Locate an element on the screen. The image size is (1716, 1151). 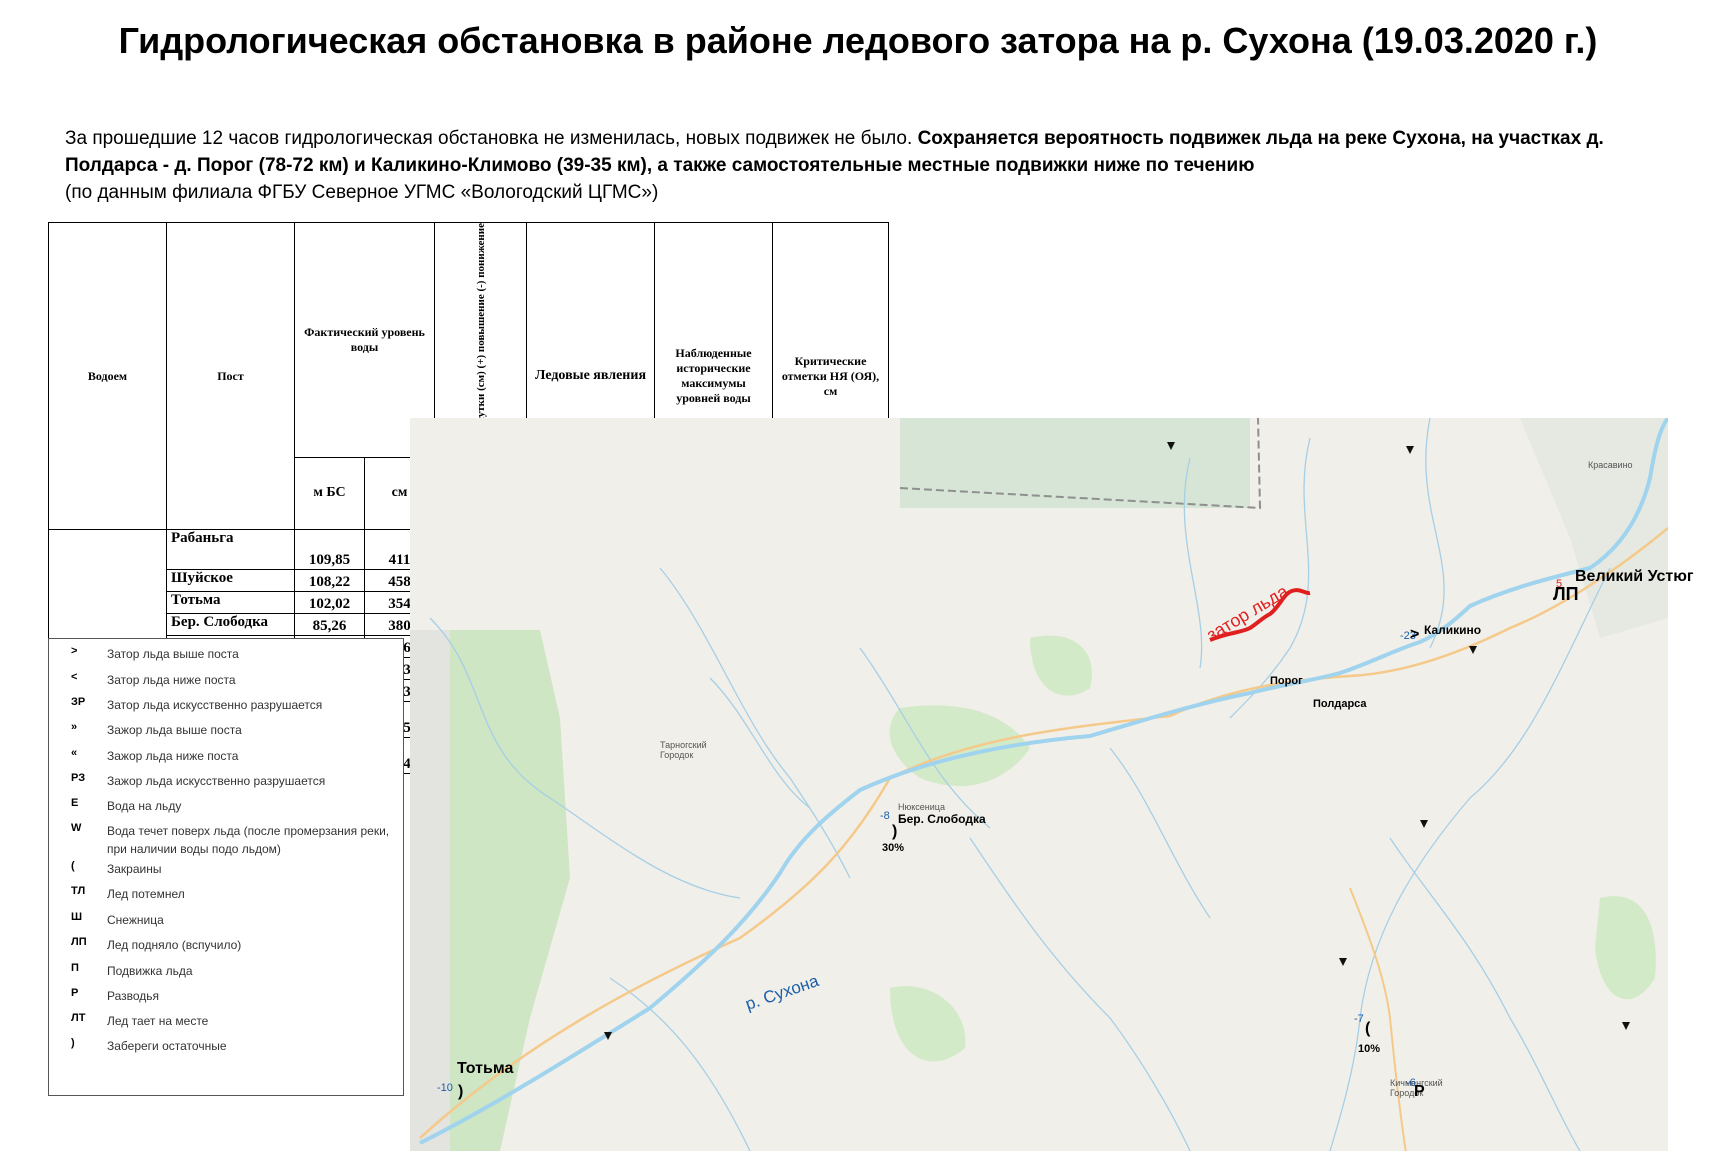
legend-symbol: Ш is located at coordinates (77, 917).